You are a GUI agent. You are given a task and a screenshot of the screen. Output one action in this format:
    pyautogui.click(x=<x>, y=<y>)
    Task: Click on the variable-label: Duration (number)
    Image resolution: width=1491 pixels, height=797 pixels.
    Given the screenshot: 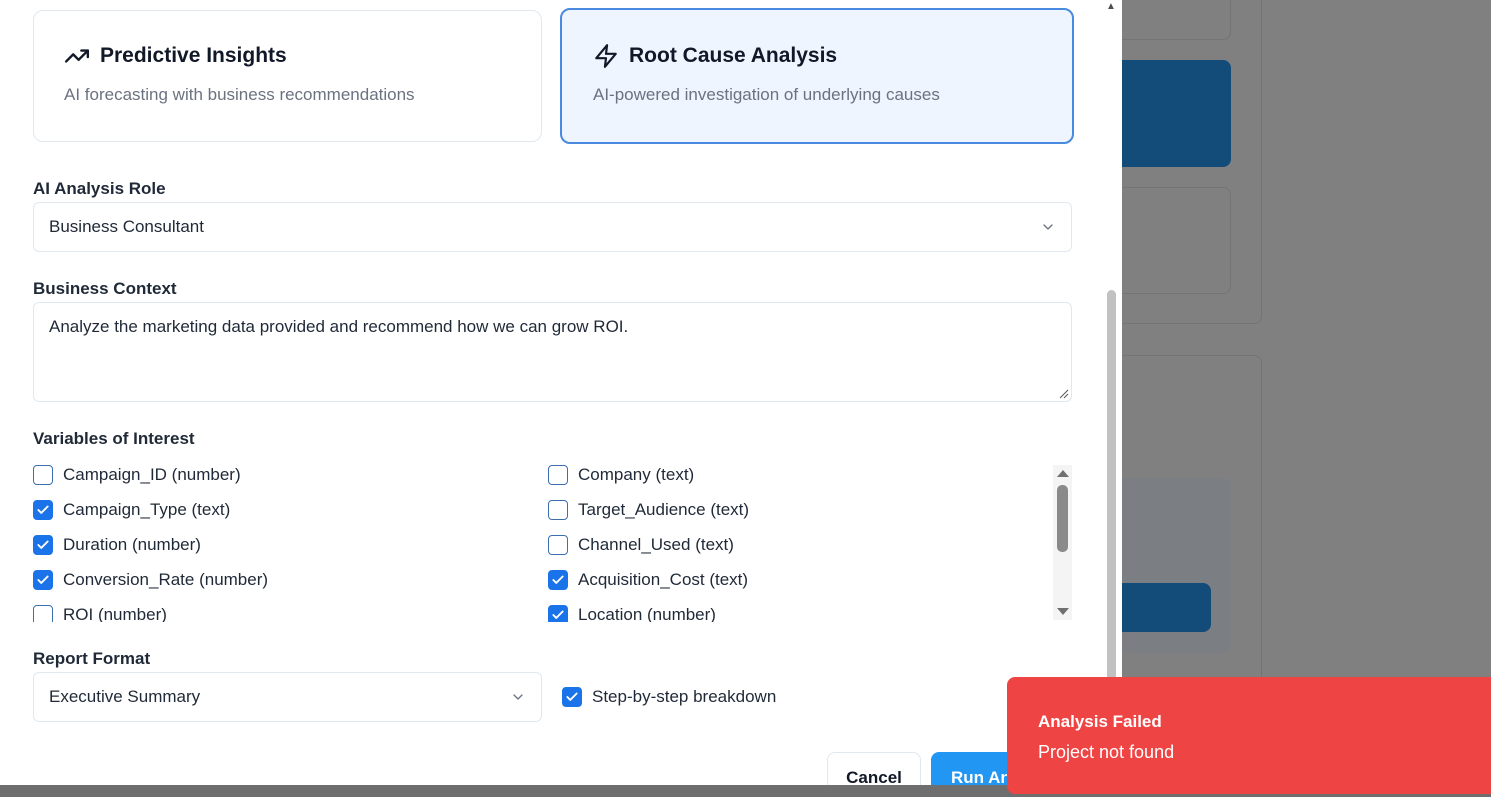 What is the action you would take?
    pyautogui.click(x=132, y=544)
    